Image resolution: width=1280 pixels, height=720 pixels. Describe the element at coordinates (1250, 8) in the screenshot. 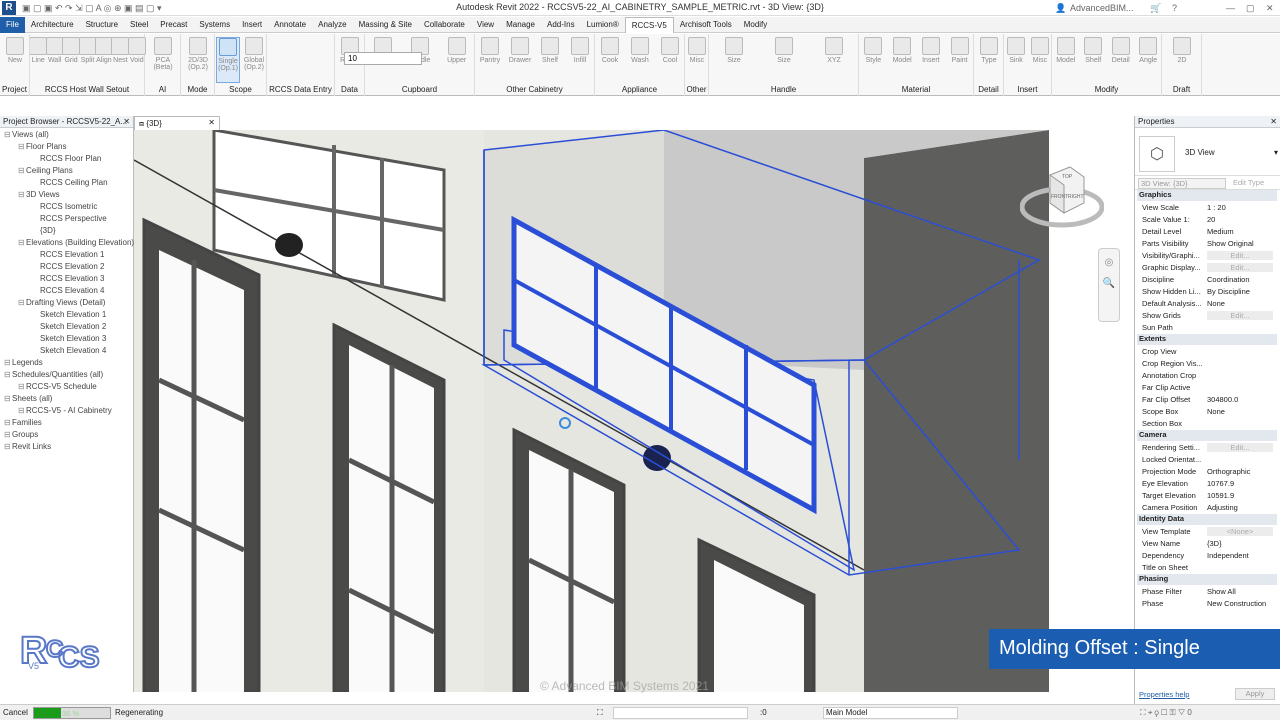

I see `maximize-button: ▢` at that location.